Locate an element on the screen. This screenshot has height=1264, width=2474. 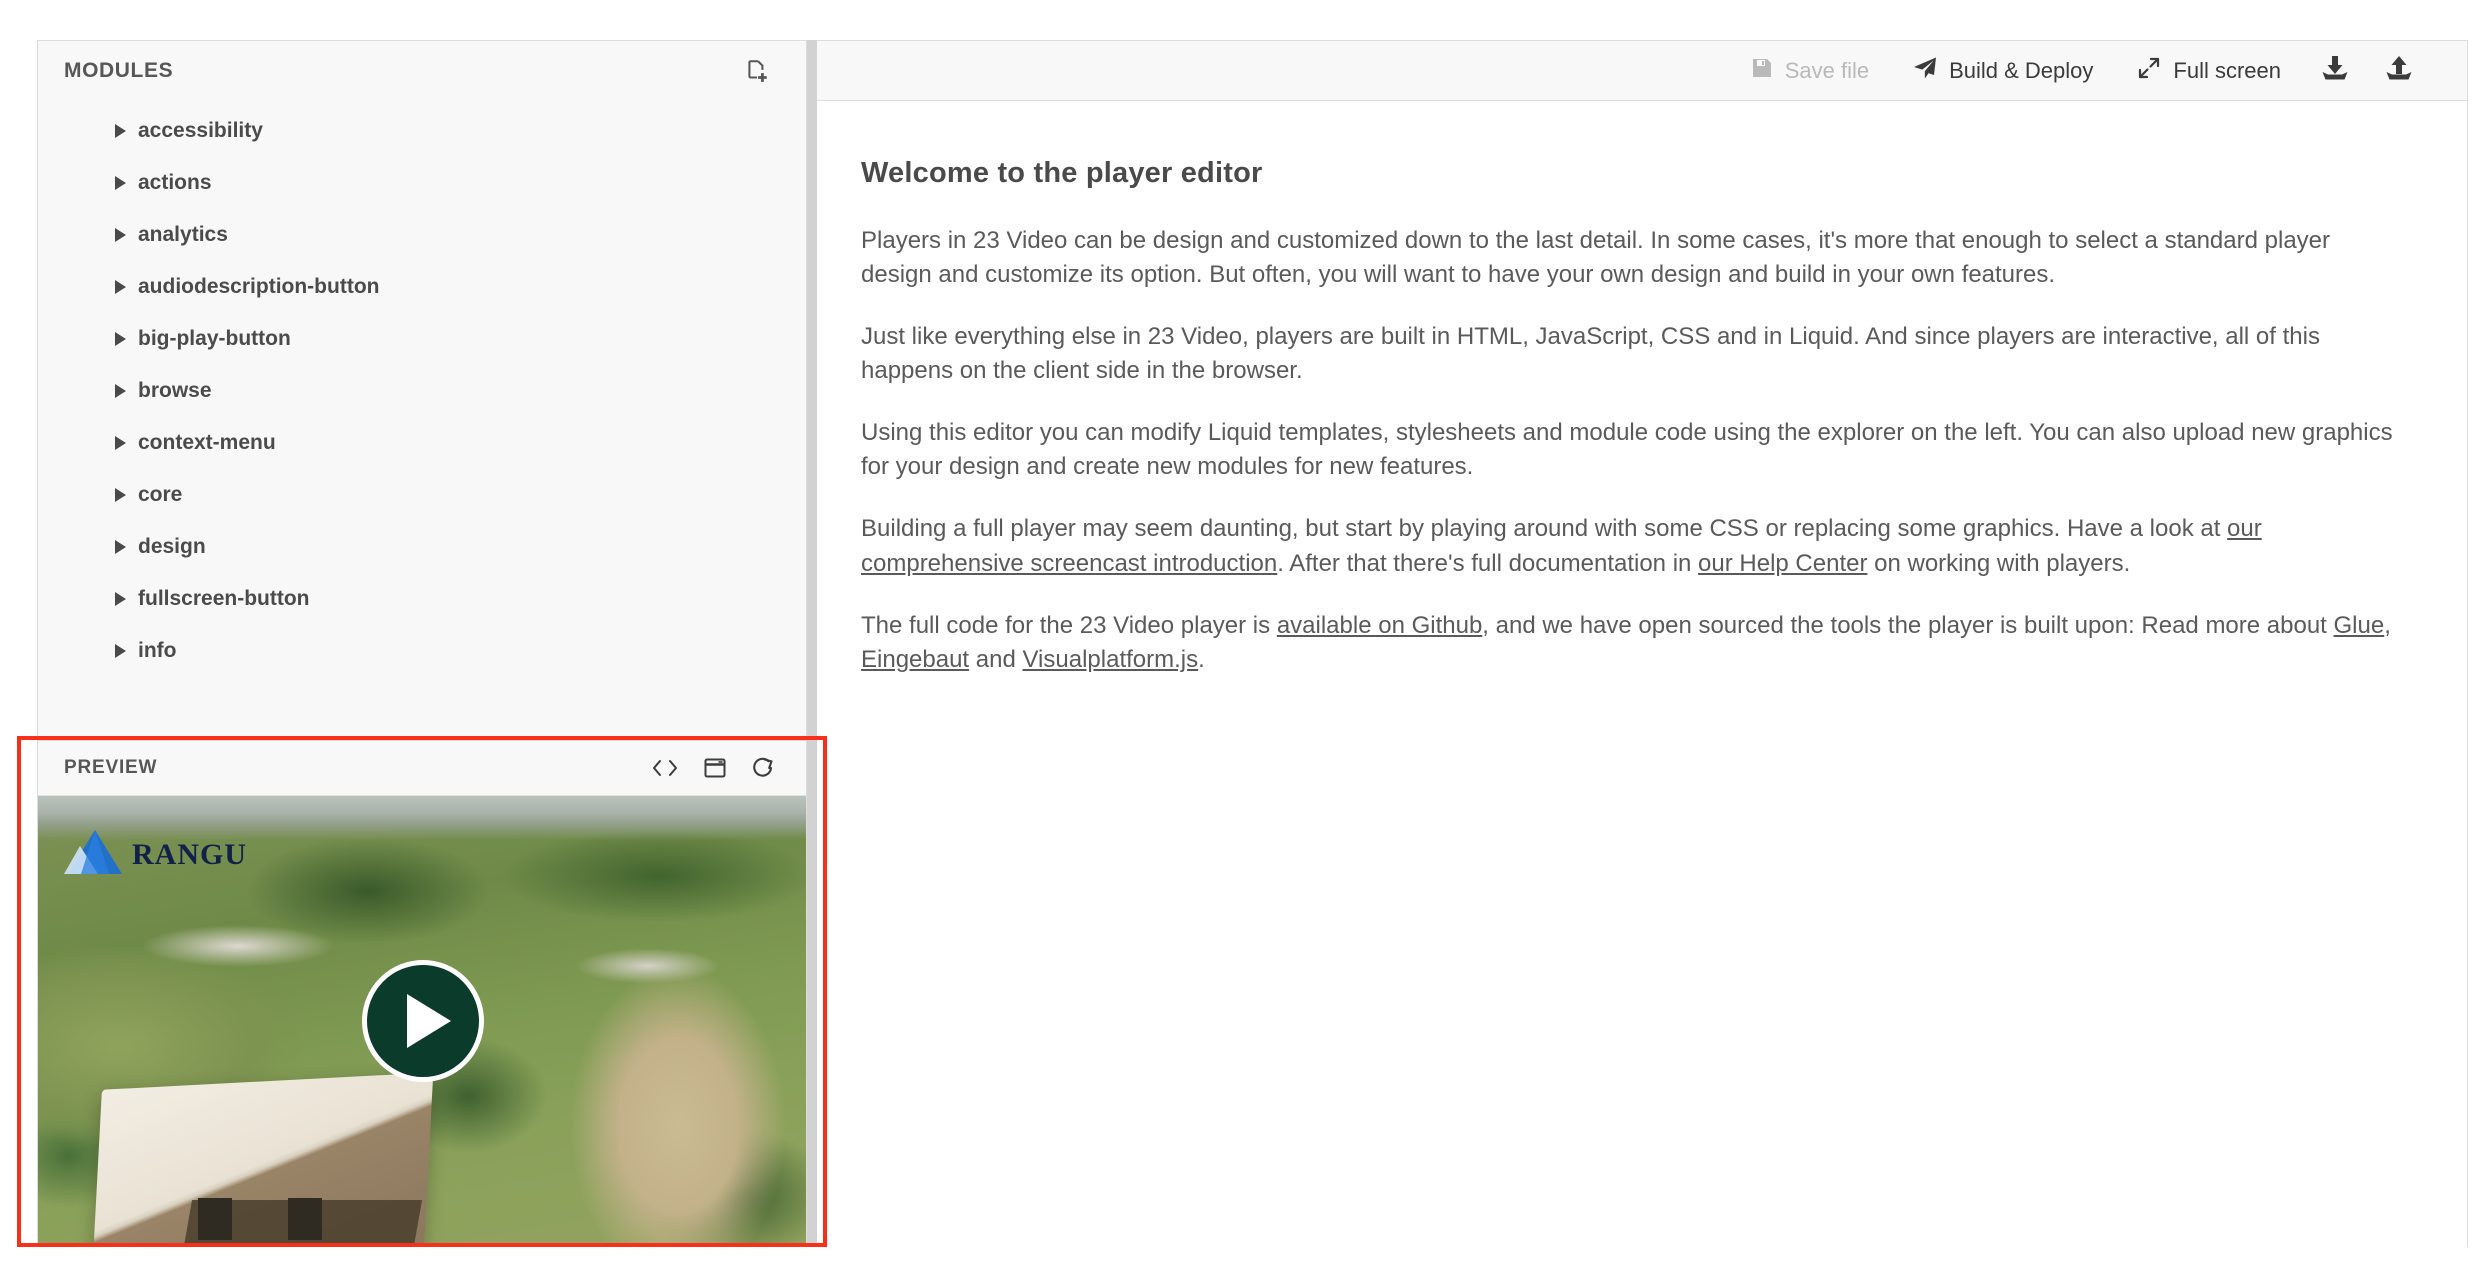
page-title: MODULES is located at coordinates (119, 70).